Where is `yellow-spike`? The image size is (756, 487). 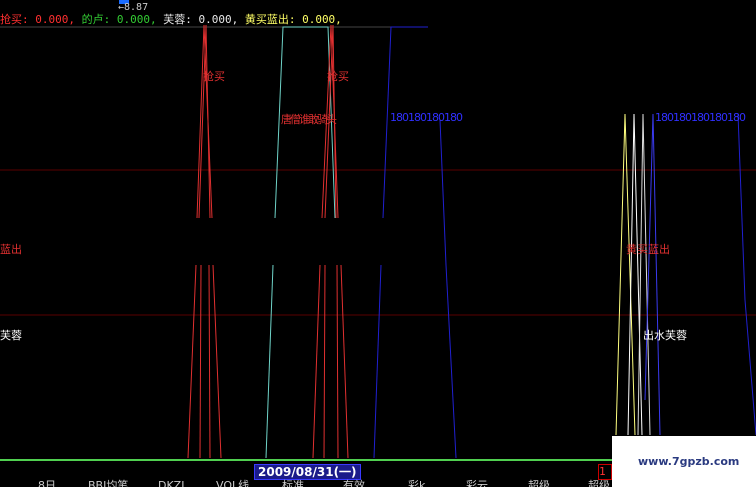 yellow-spike is located at coordinates (625, 274).